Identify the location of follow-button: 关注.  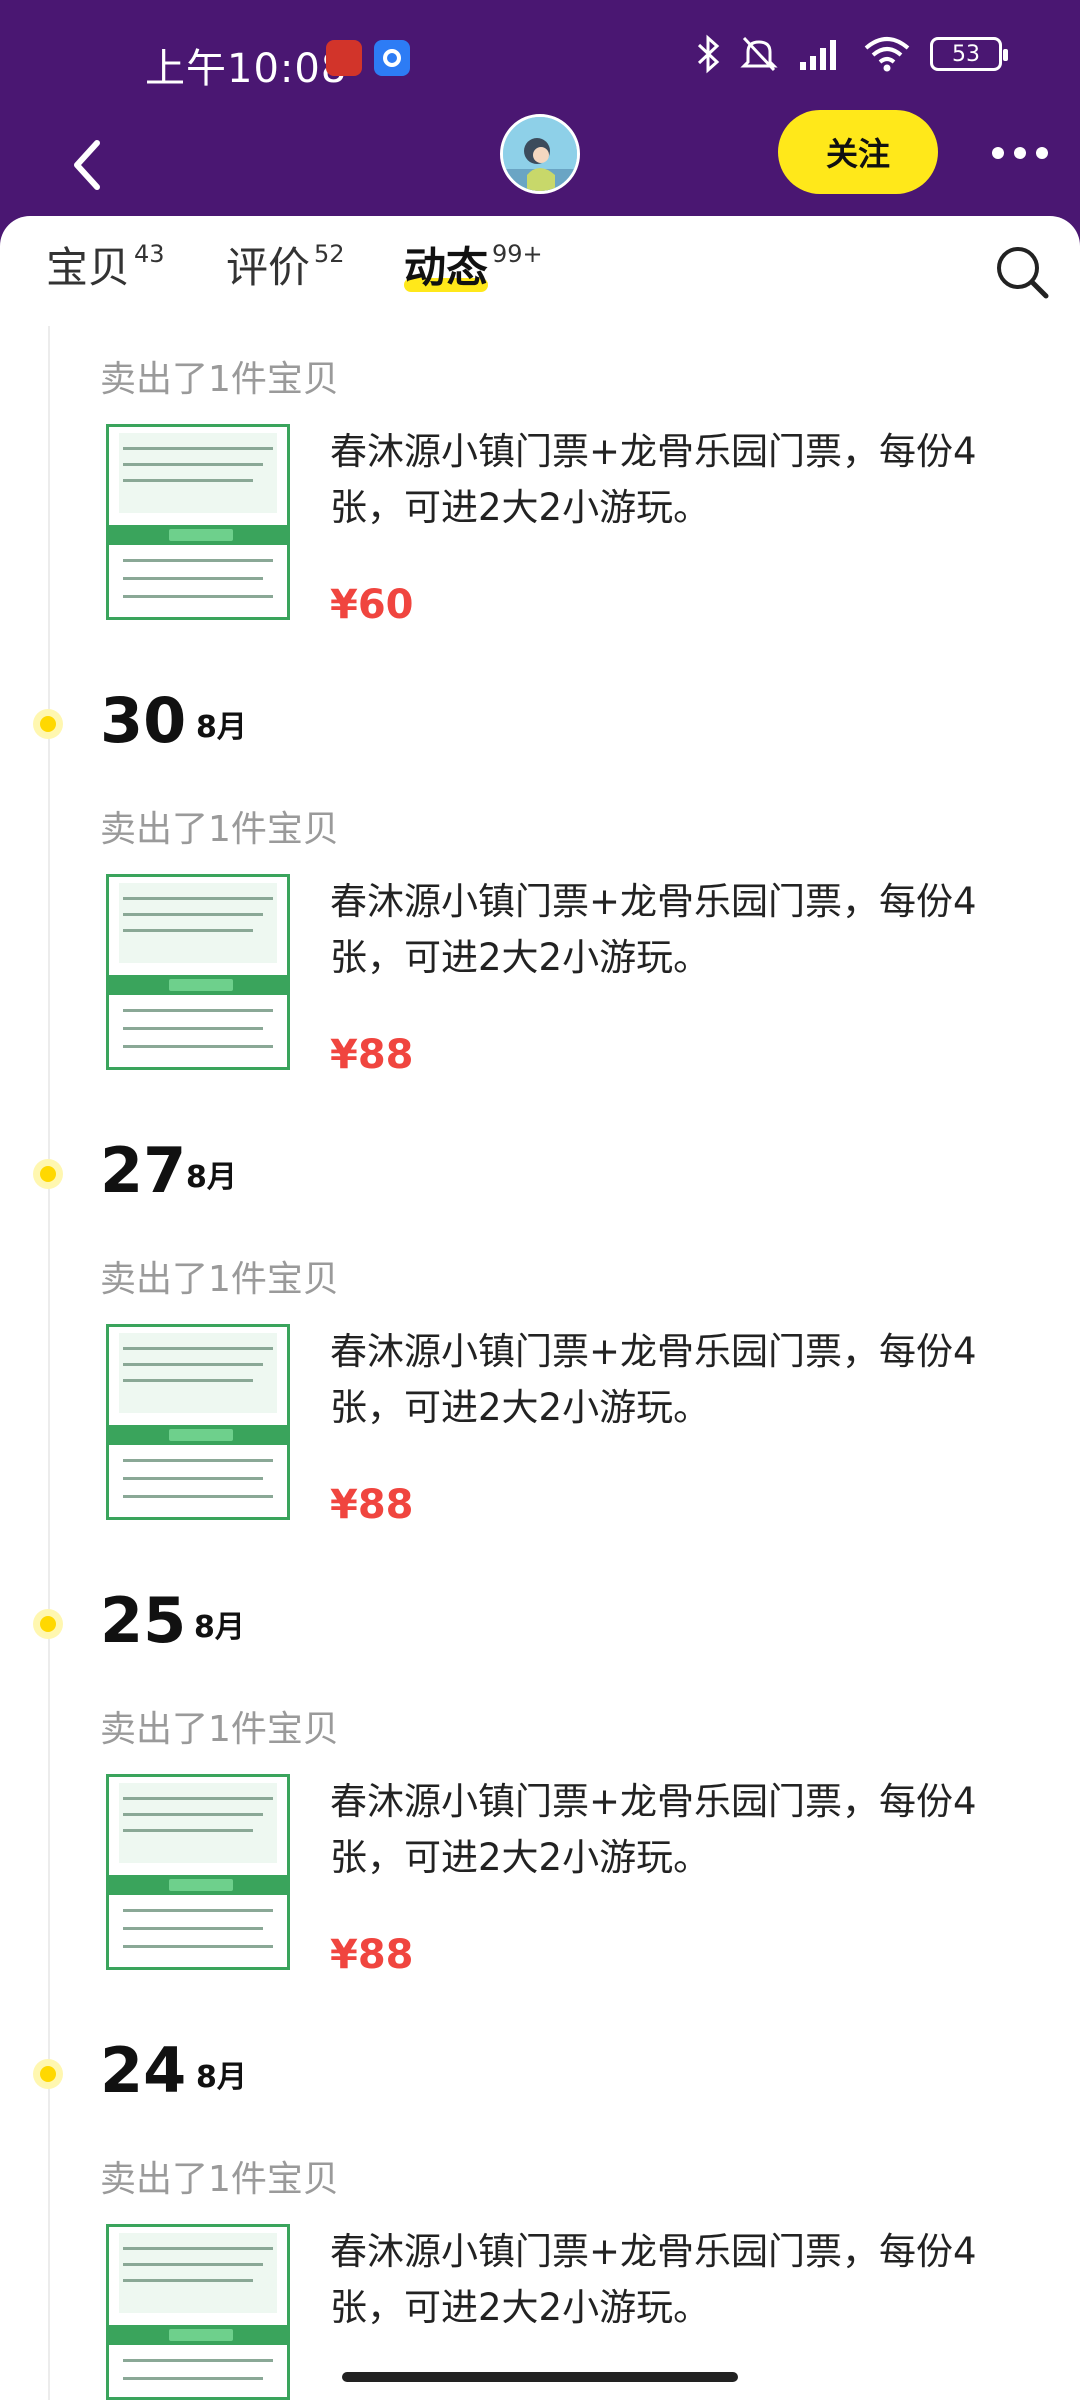
(858, 152).